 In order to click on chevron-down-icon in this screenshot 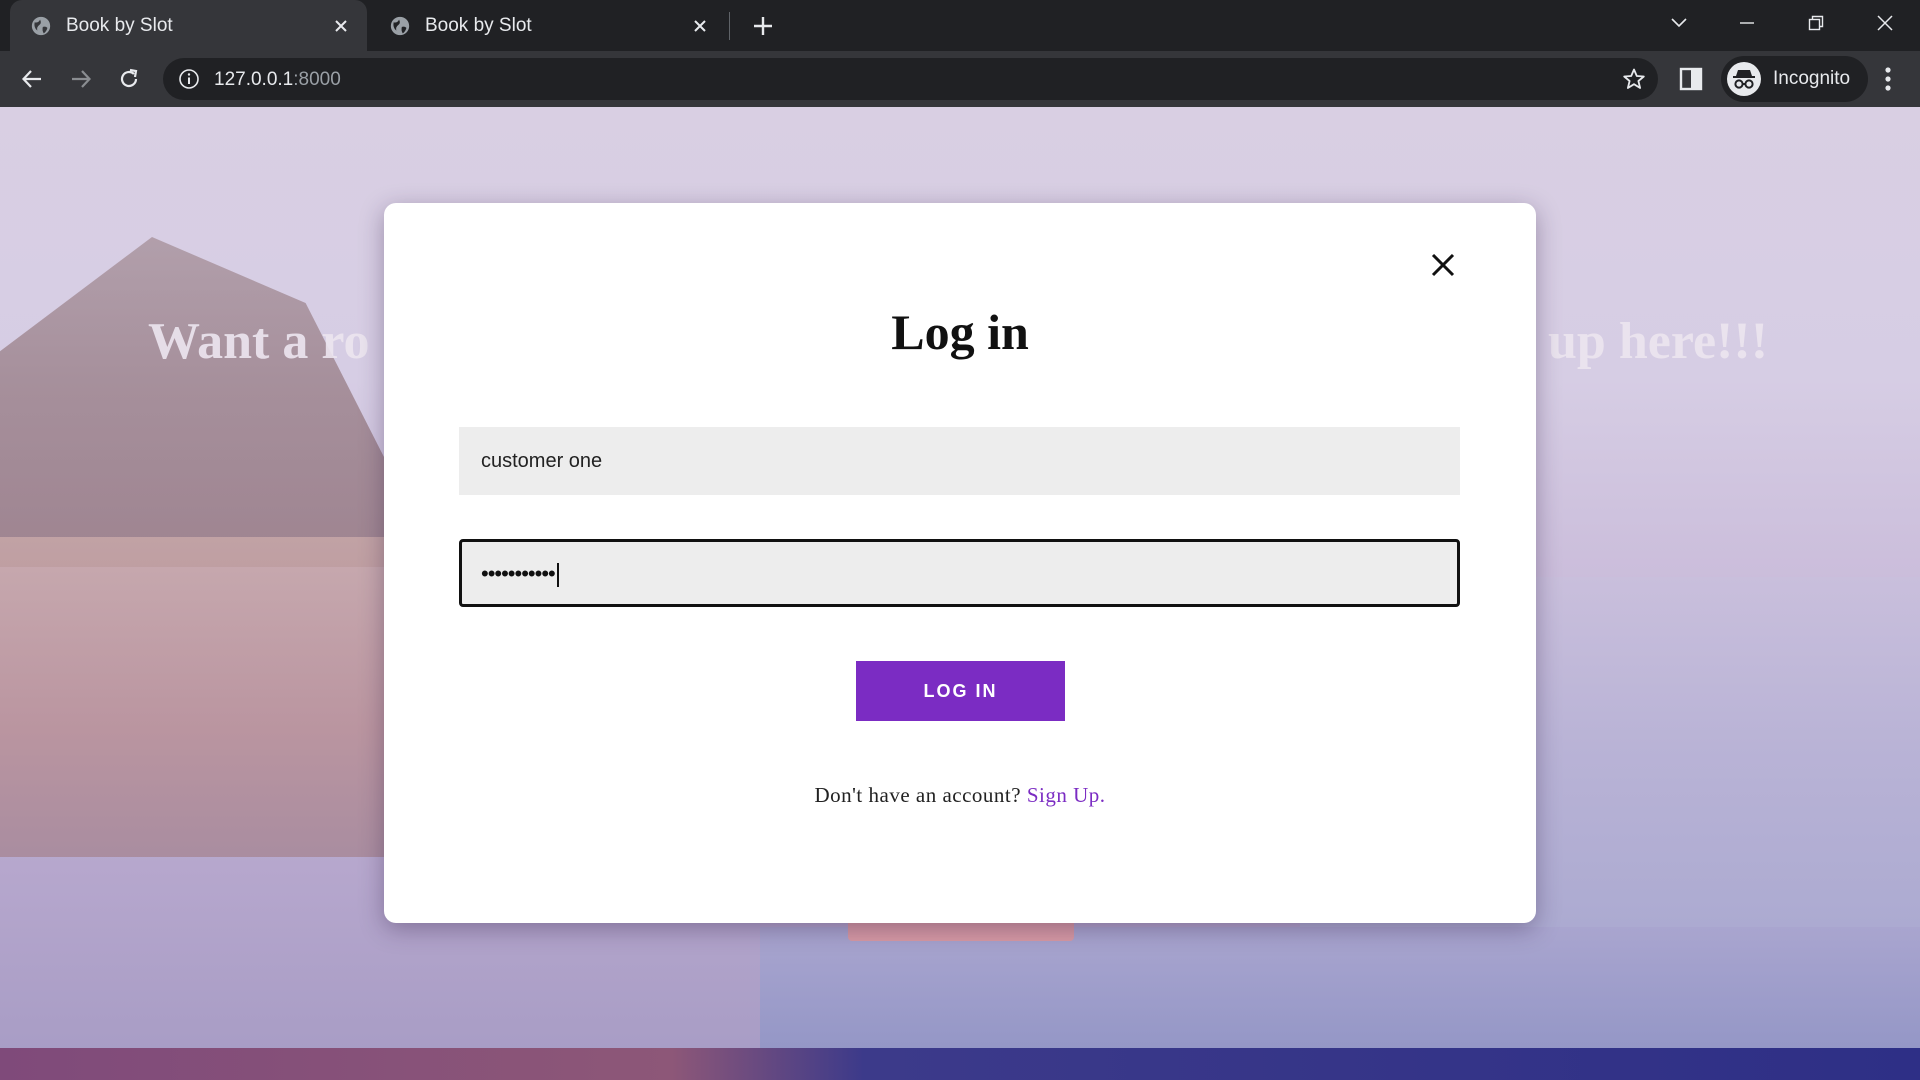, I will do `click(1679, 23)`.